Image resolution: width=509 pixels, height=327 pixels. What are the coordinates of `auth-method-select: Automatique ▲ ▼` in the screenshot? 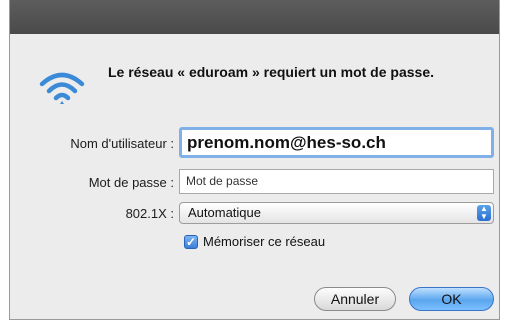 It's located at (336, 213).